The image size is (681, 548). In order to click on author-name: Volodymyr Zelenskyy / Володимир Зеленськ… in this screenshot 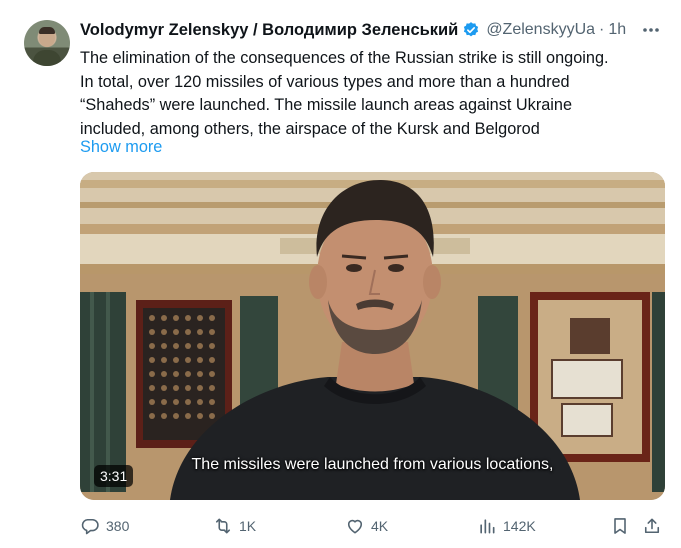, I will do `click(269, 30)`.